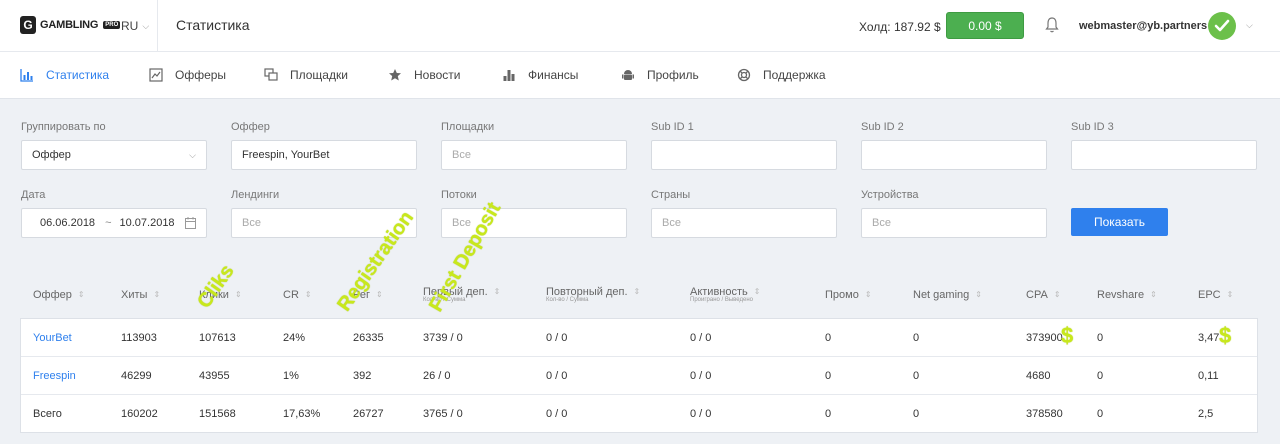 The image size is (1280, 444). I want to click on nav-item-offers: Офферы, so click(187, 75).